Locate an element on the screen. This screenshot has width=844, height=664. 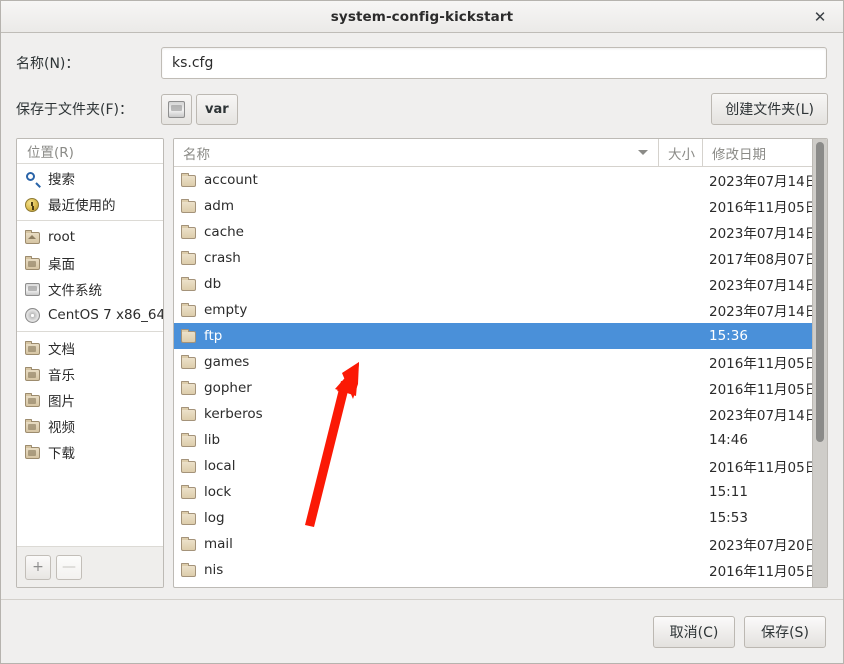
table-row: log 15:53 is located at coordinates (500, 518).